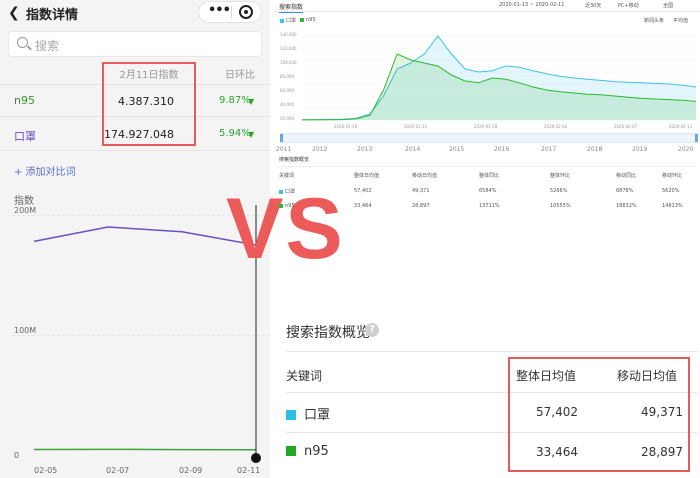 This screenshot has height=478, width=700. Describe the element at coordinates (640, 149) in the screenshot. I see `year-tick: 2019` at that location.